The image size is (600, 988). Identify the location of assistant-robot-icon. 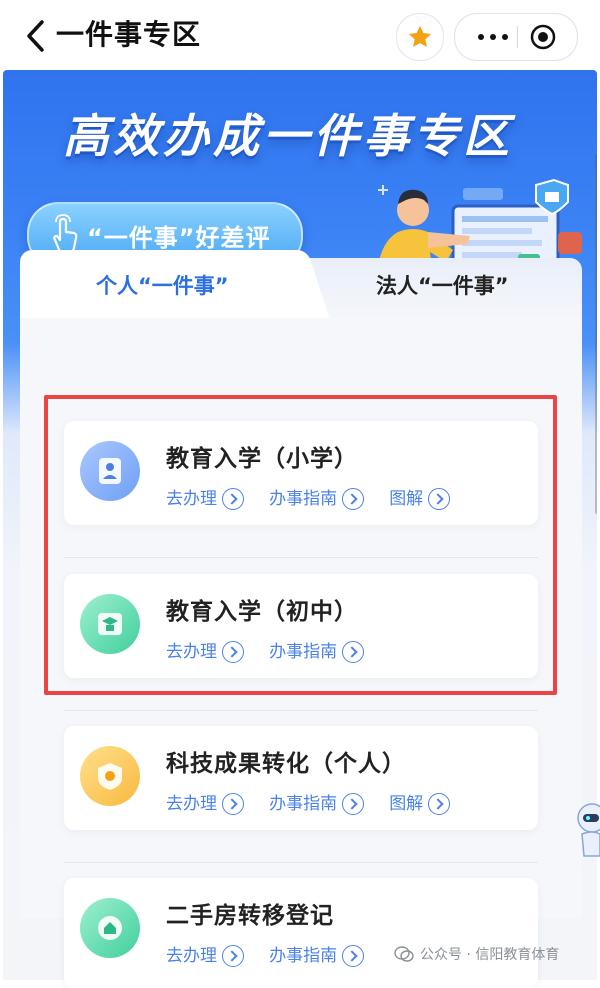
(587, 830).